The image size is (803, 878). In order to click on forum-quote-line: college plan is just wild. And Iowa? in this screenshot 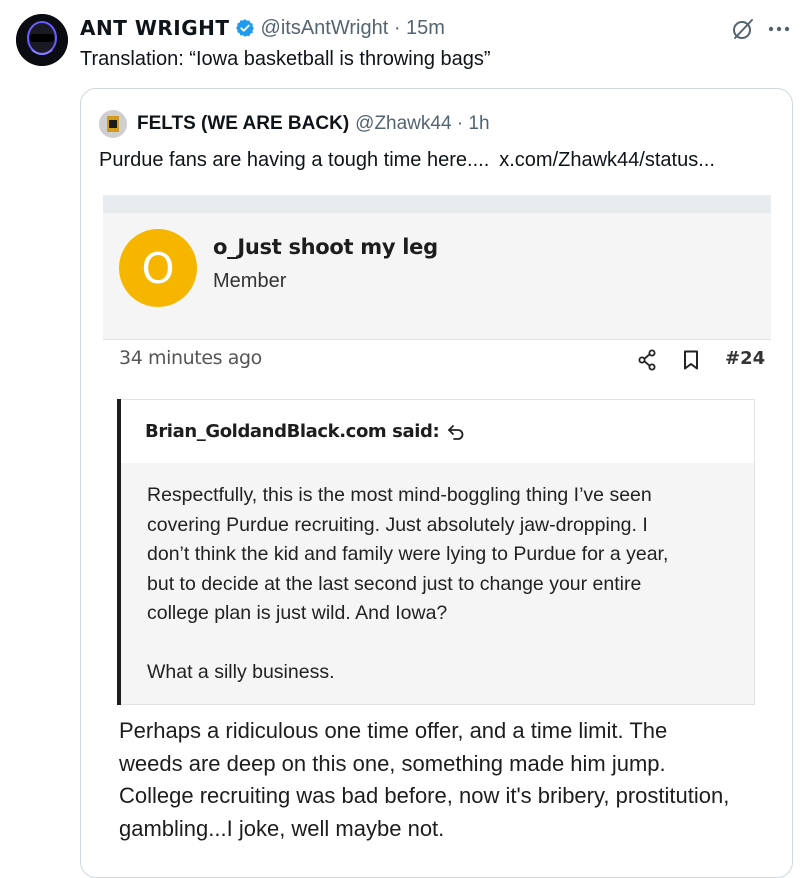, I will do `click(297, 613)`.